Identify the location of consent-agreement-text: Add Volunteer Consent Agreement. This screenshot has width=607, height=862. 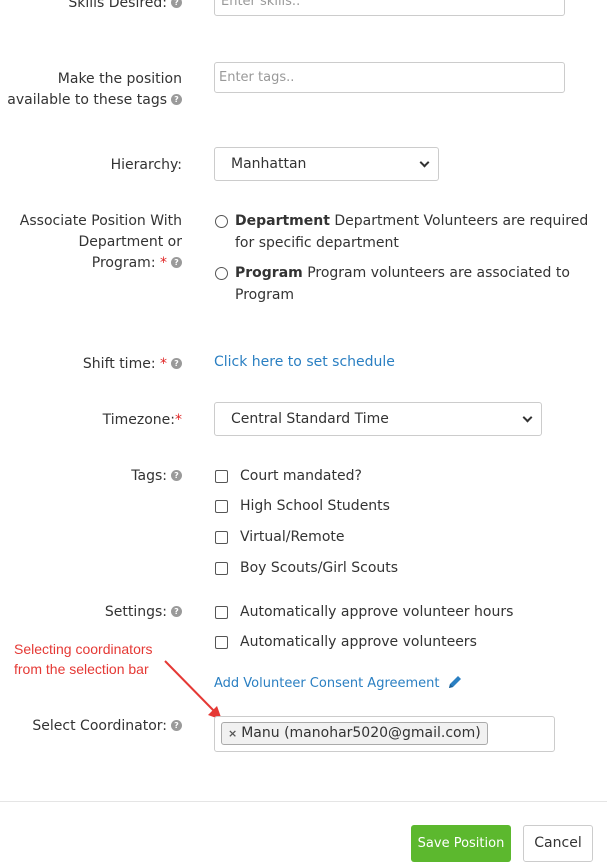
(327, 683).